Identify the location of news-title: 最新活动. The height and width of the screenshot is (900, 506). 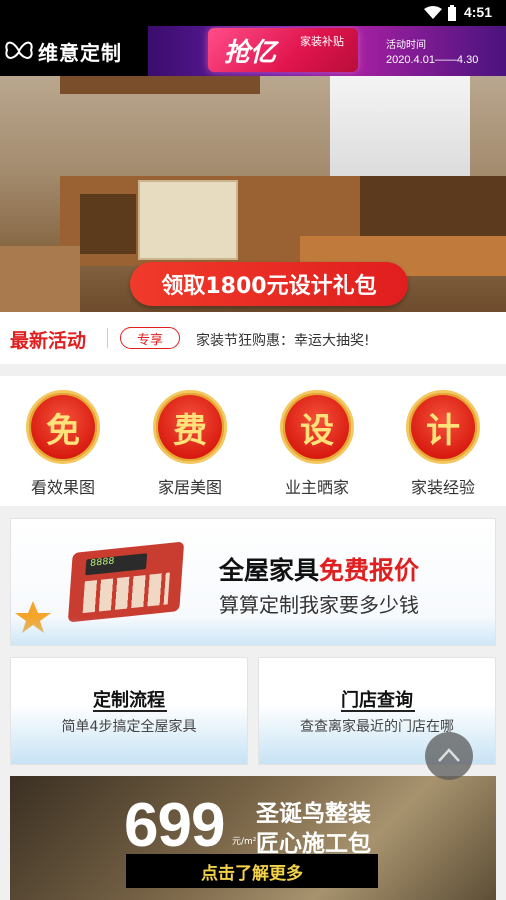
(48, 341).